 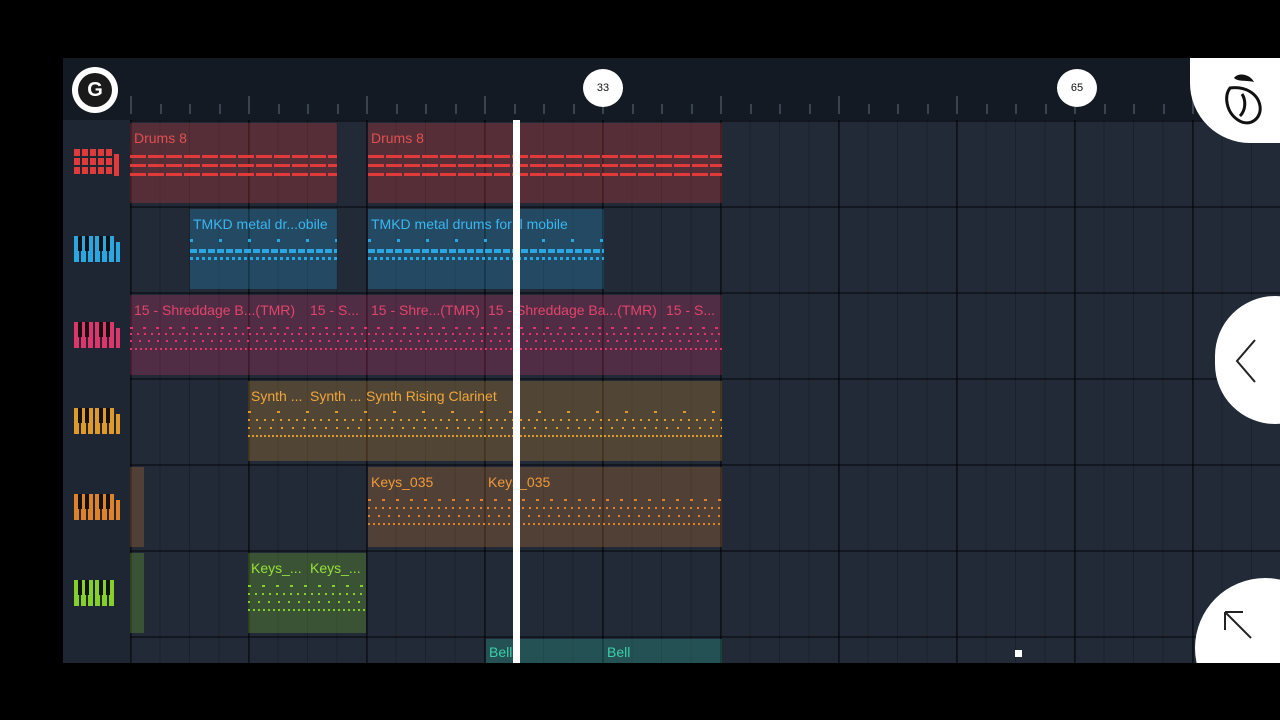 I want to click on track-2-header, so click(x=96, y=249).